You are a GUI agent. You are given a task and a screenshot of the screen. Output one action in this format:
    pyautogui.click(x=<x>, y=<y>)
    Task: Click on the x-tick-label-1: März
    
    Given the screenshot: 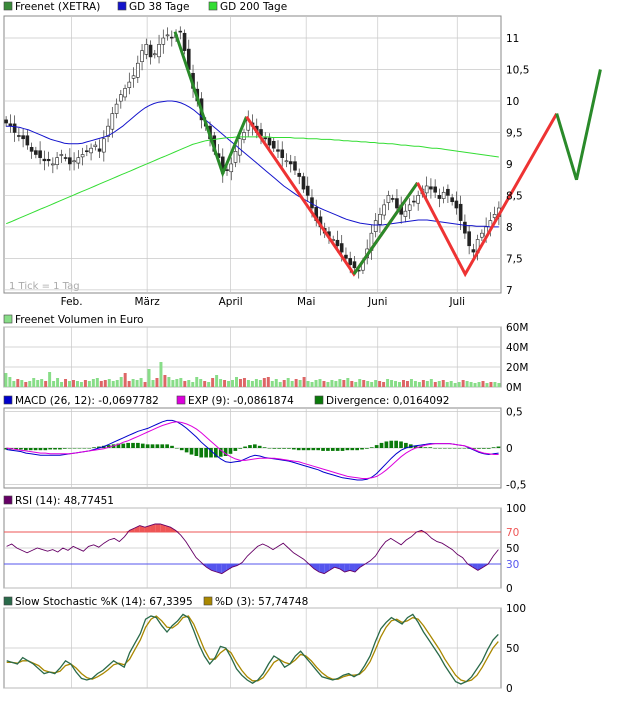 What is the action you would take?
    pyautogui.click(x=147, y=302)
    